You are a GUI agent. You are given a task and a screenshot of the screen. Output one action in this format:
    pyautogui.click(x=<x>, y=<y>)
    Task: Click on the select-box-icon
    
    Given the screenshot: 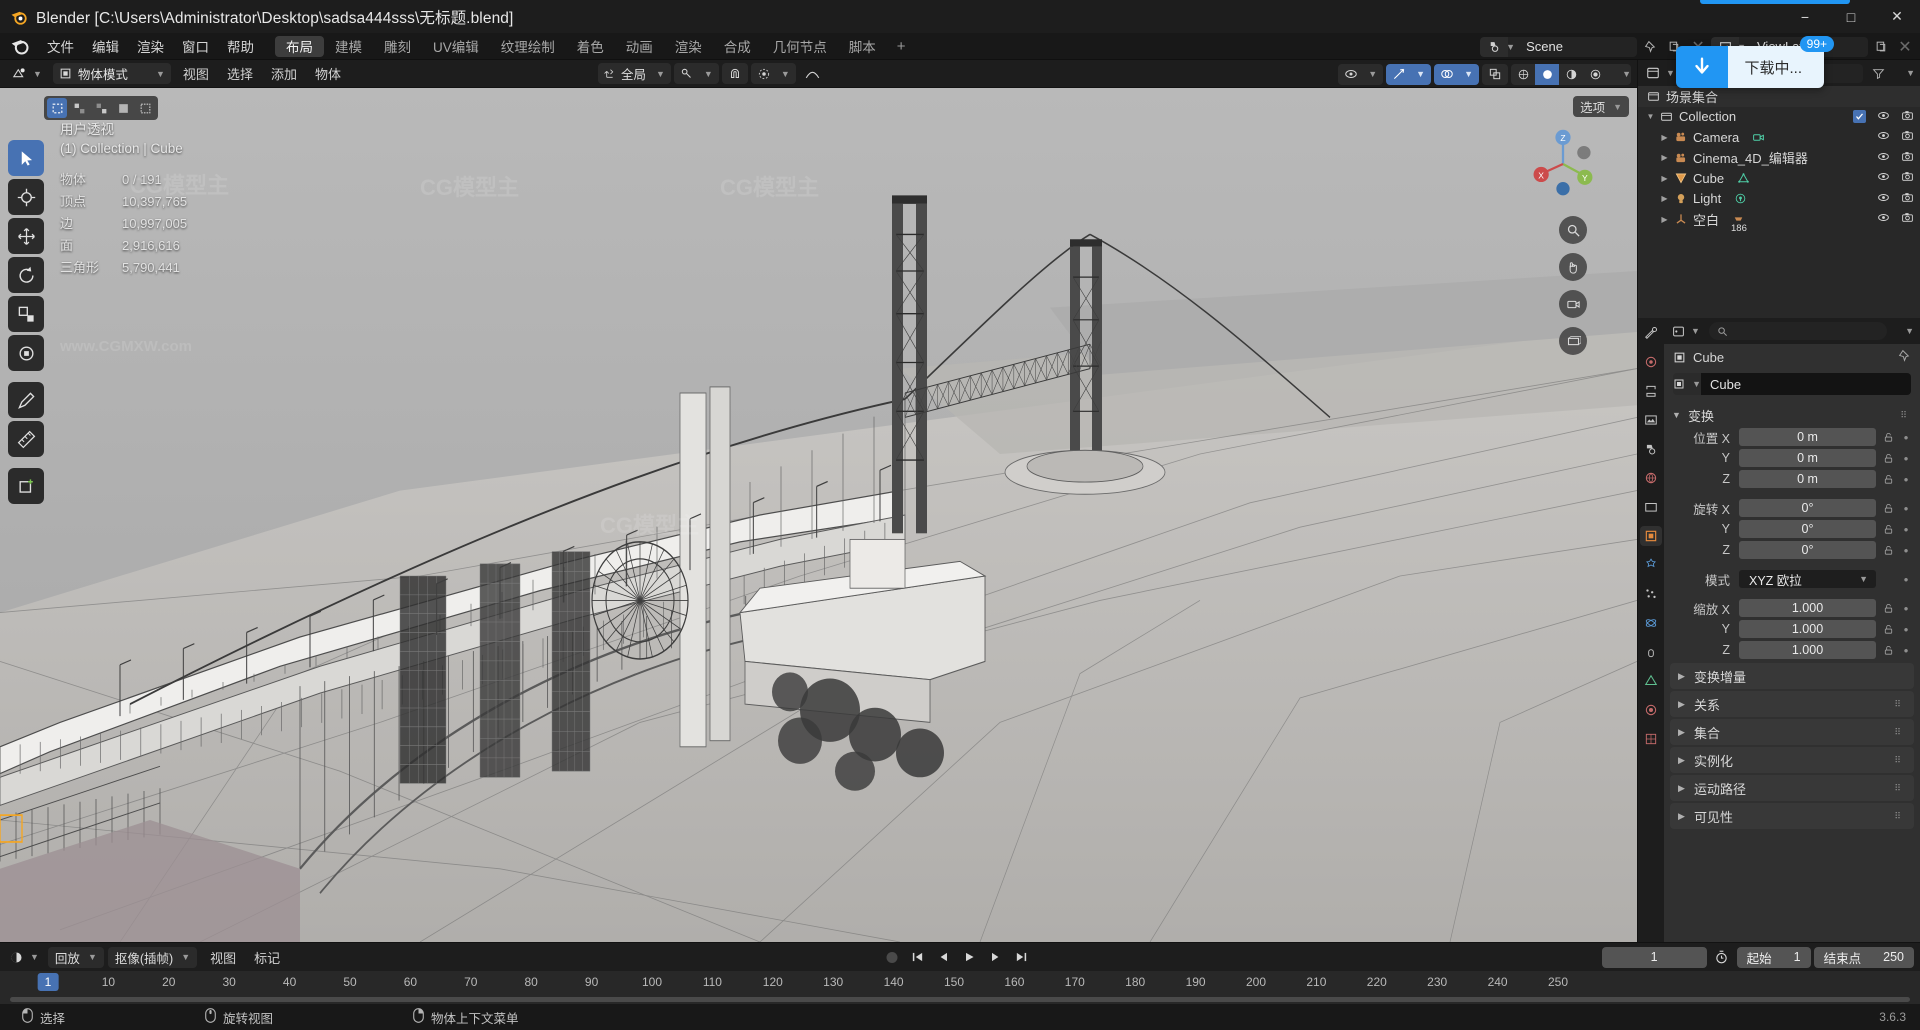 What is the action you would take?
    pyautogui.click(x=57, y=108)
    